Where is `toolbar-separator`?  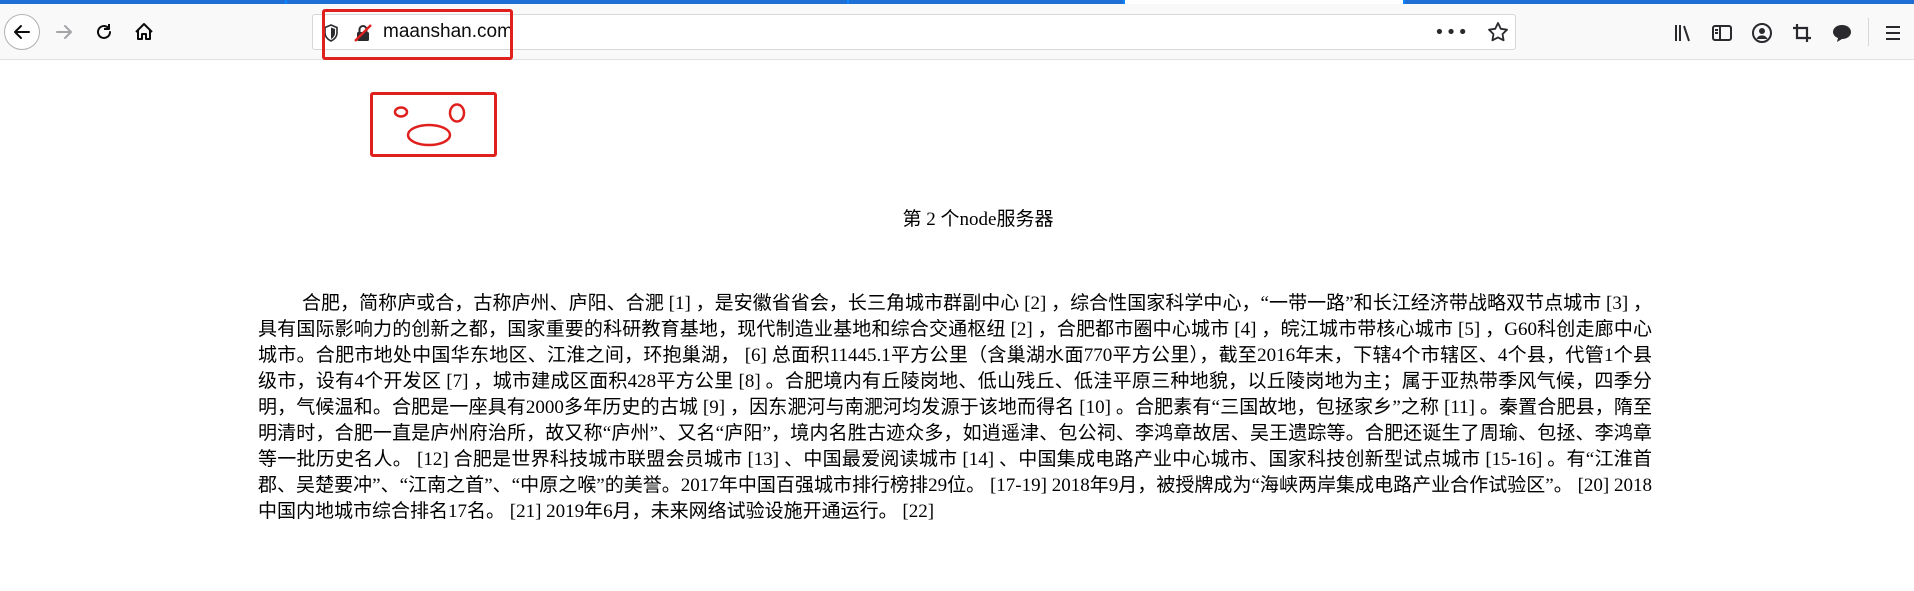 toolbar-separator is located at coordinates (1868, 32).